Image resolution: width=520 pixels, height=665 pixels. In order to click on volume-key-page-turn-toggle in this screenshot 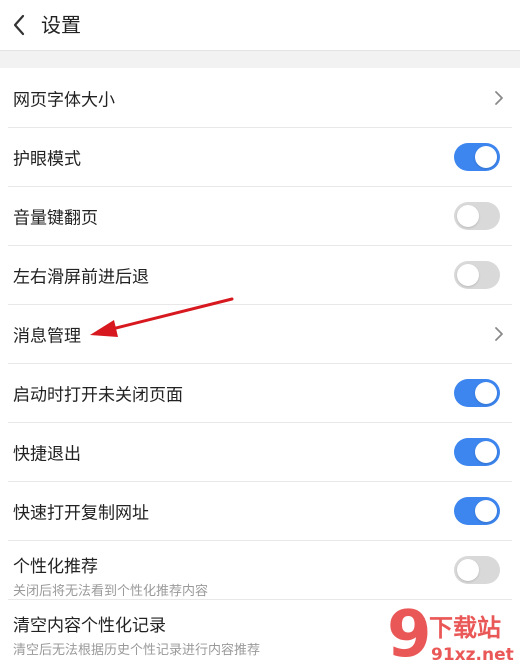, I will do `click(477, 215)`.